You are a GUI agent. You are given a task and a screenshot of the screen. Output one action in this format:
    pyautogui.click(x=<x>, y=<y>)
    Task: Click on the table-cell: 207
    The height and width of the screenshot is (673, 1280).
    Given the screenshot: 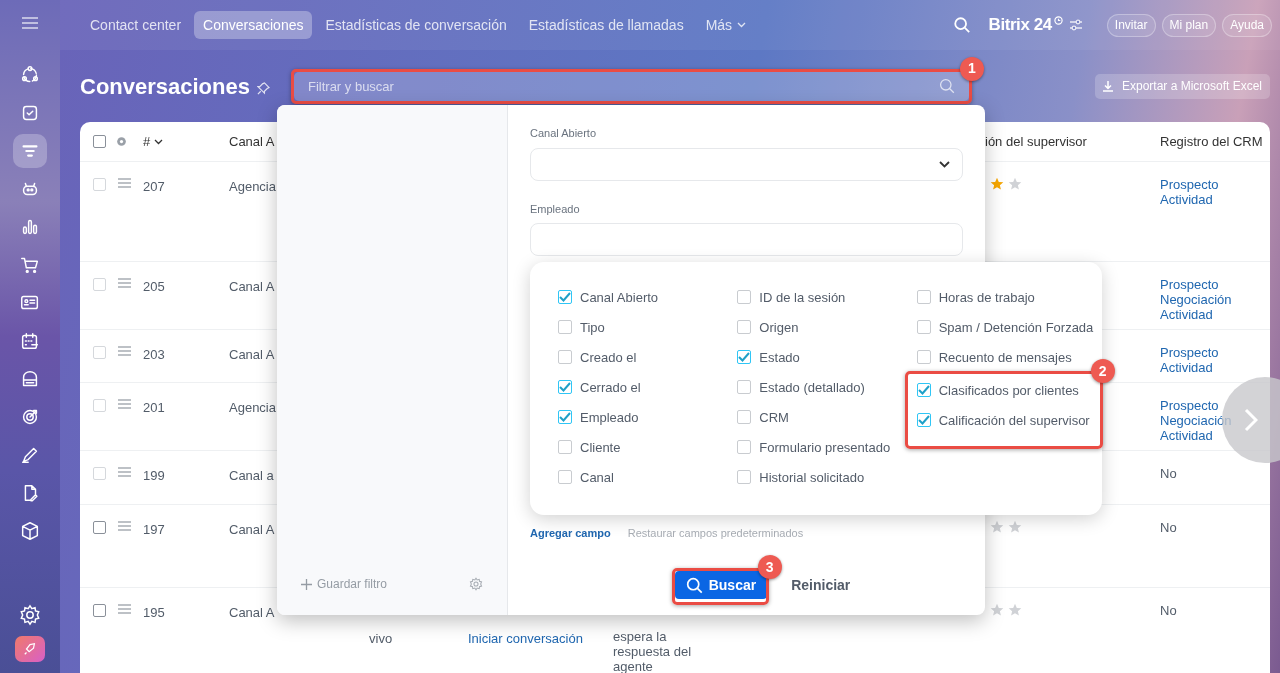 What is the action you would take?
    pyautogui.click(x=154, y=186)
    